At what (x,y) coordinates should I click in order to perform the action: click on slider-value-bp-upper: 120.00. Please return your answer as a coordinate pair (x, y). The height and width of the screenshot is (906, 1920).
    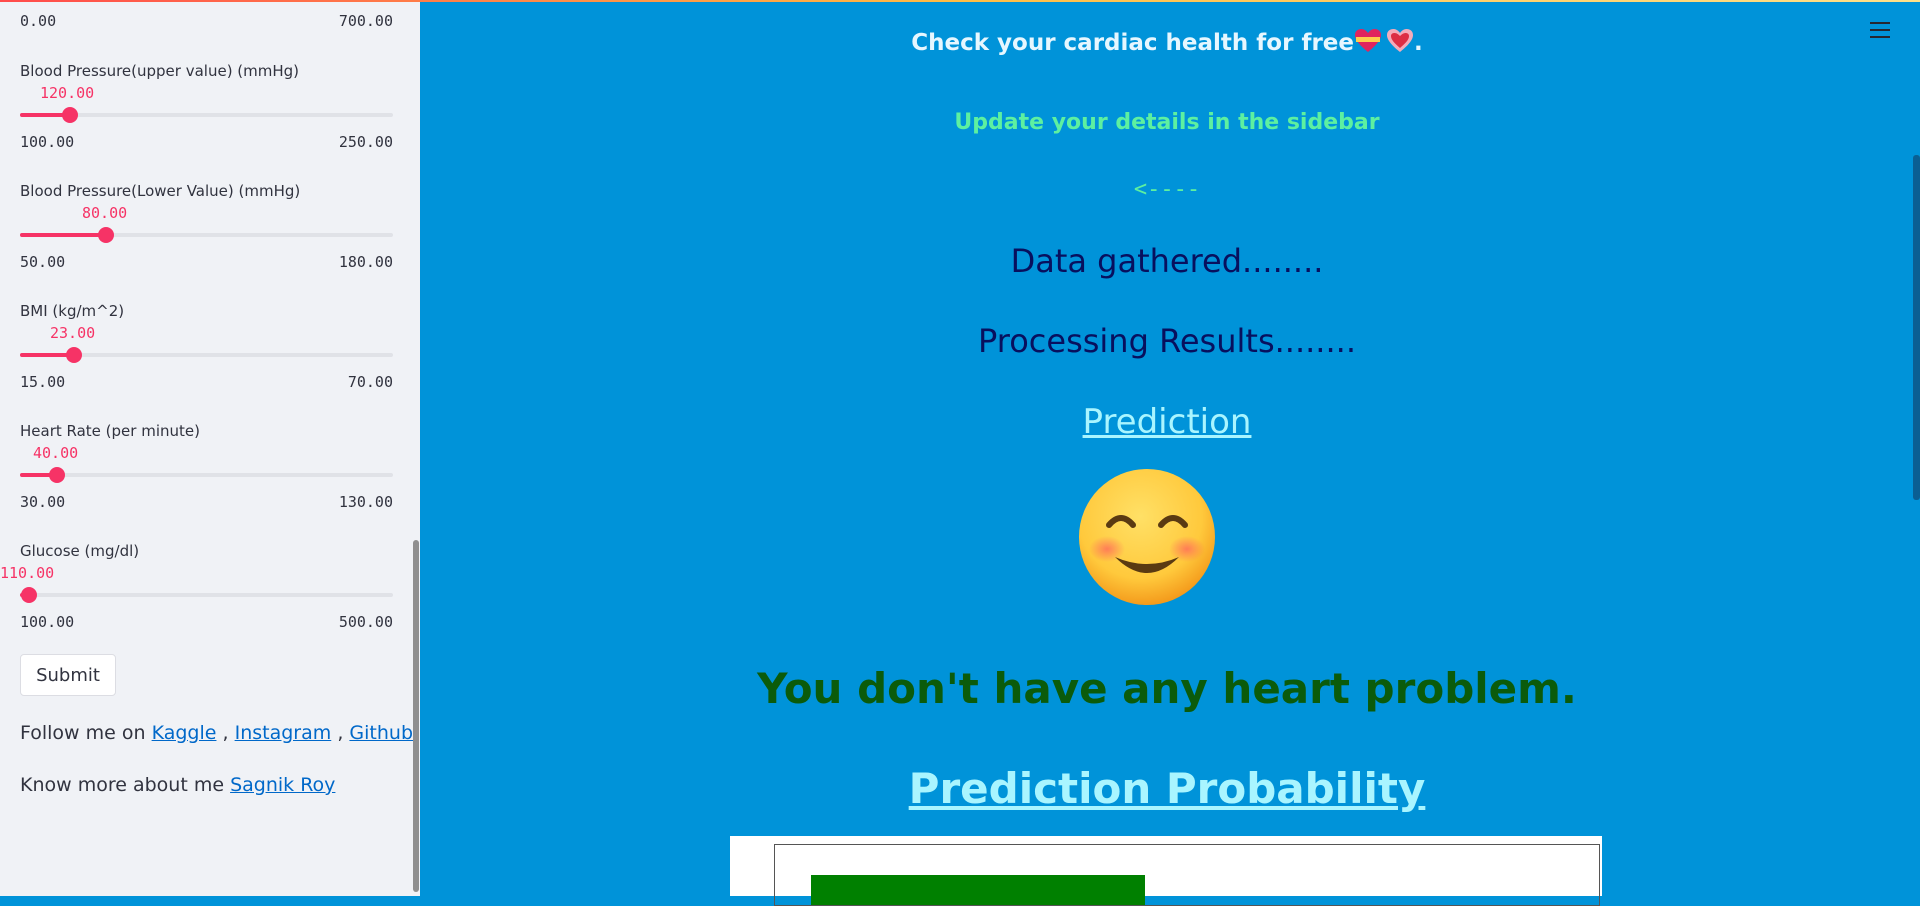
    Looking at the image, I should click on (67, 93).